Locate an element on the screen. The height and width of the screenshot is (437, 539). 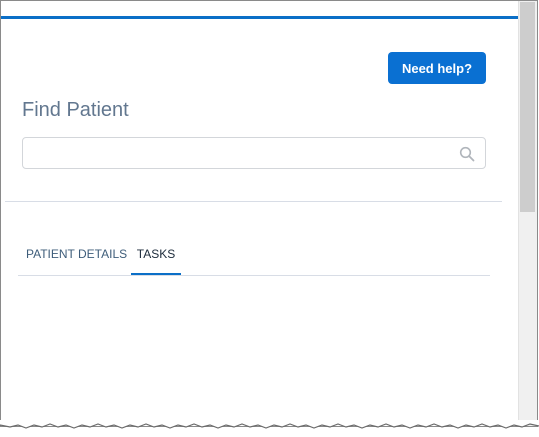
page-title: Find Patient is located at coordinates (75, 110).